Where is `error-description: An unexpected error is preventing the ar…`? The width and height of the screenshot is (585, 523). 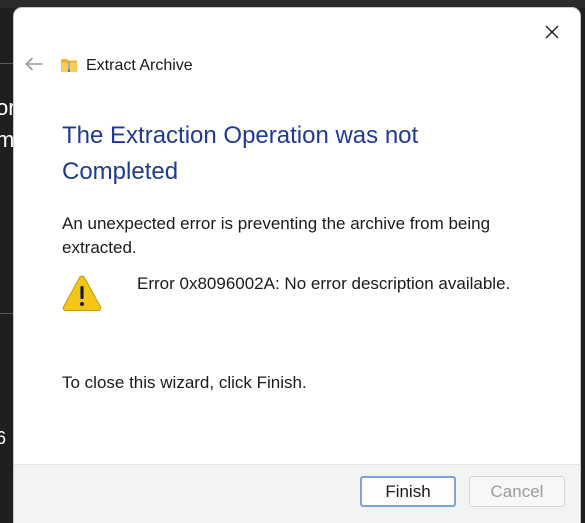 error-description: An unexpected error is preventing the ar… is located at coordinates (276, 235).